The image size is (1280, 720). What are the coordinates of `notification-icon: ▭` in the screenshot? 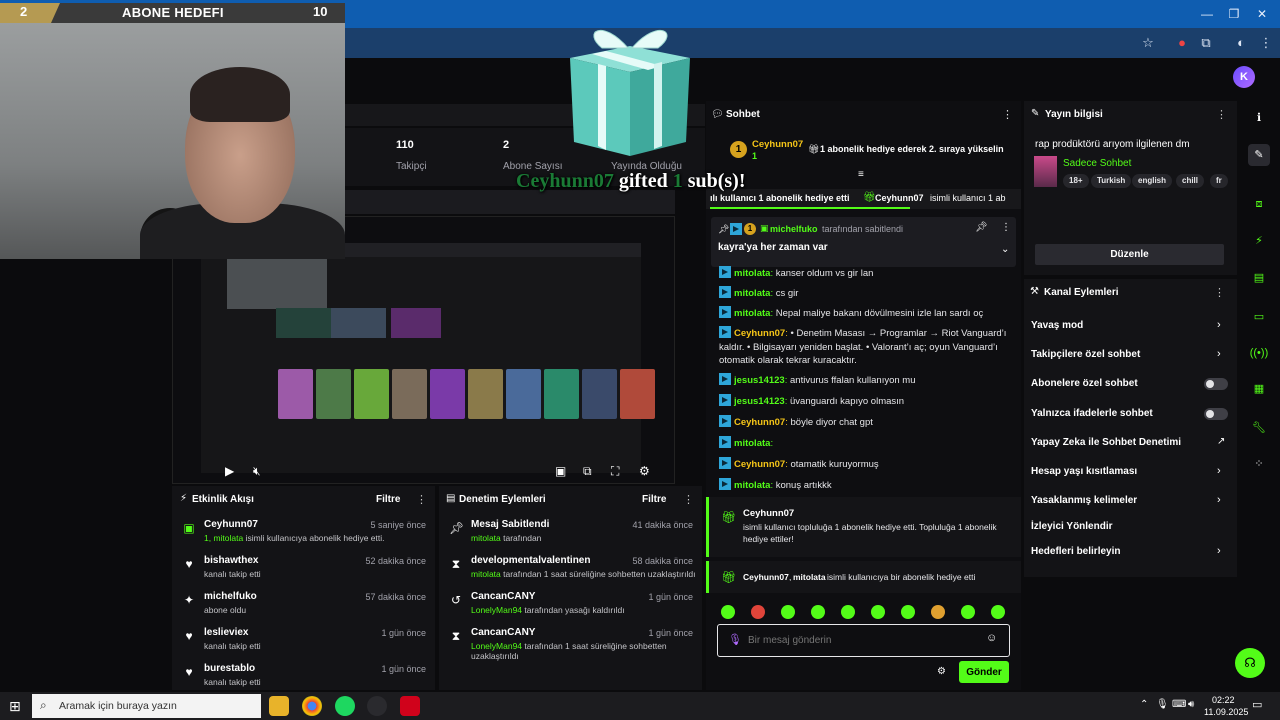 It's located at (1257, 704).